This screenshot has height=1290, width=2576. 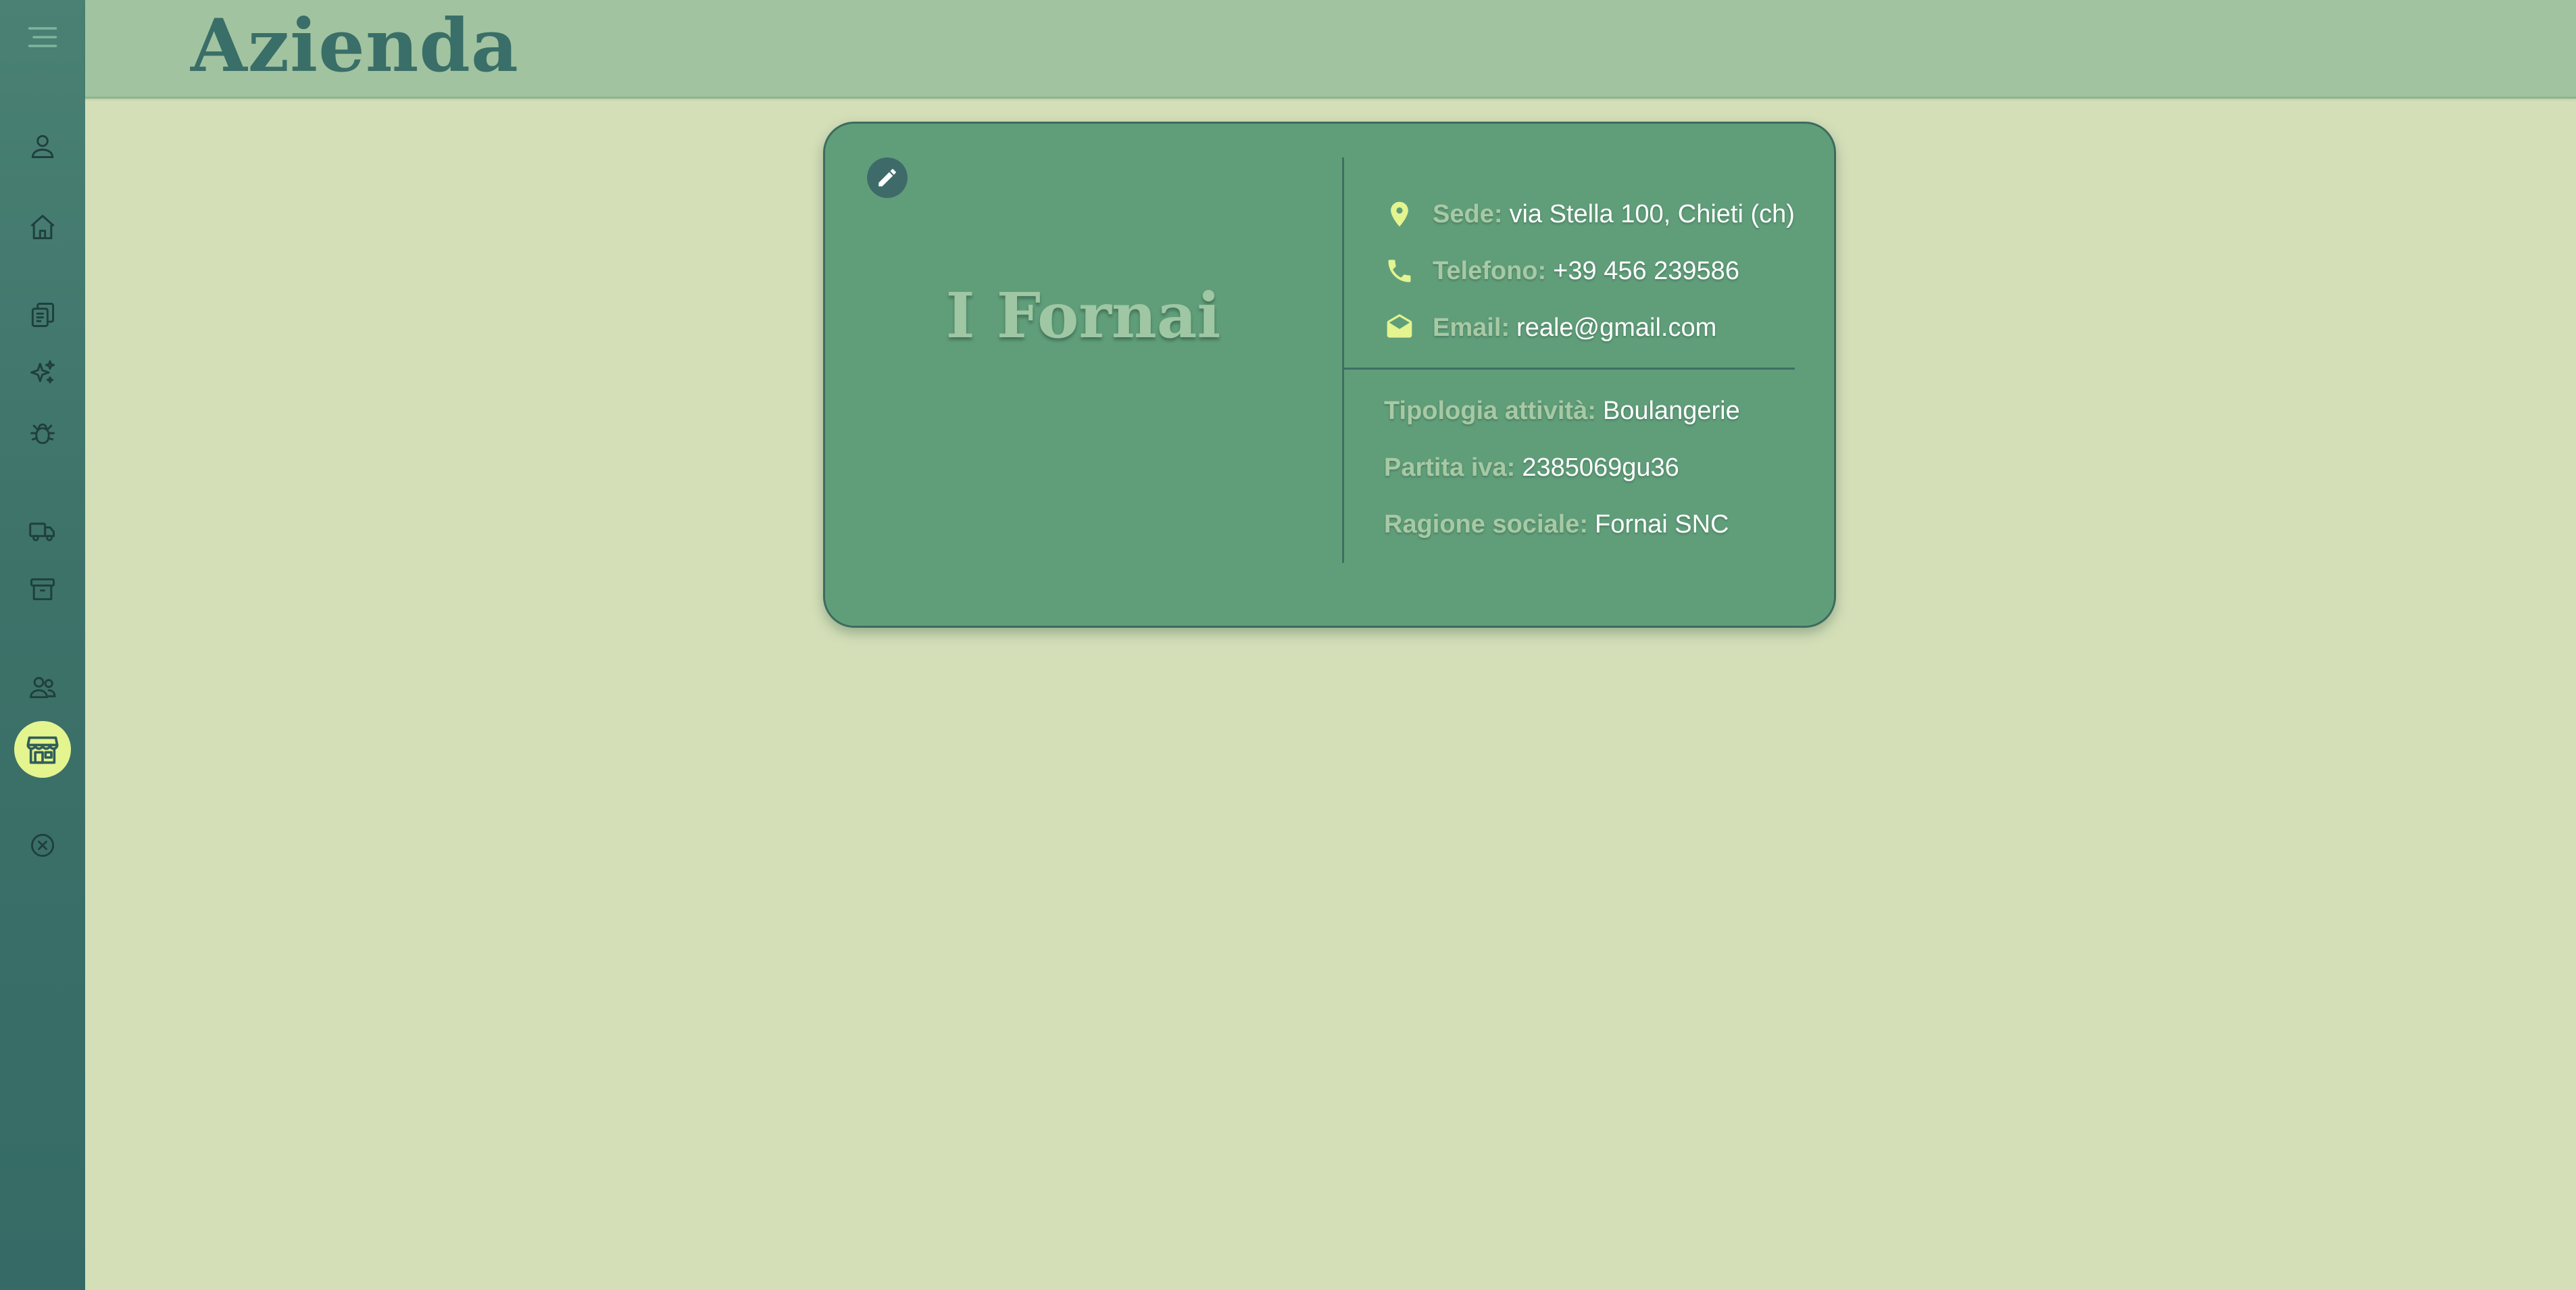 I want to click on close-circle-icon, so click(x=42, y=846).